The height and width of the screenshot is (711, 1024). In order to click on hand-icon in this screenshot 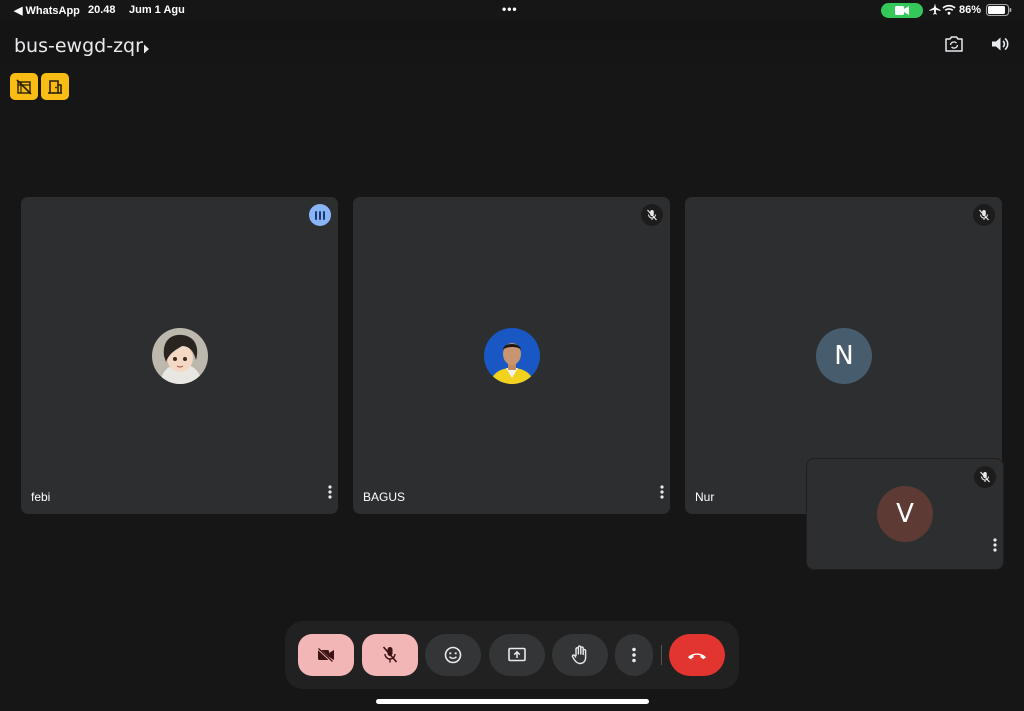, I will do `click(579, 655)`.